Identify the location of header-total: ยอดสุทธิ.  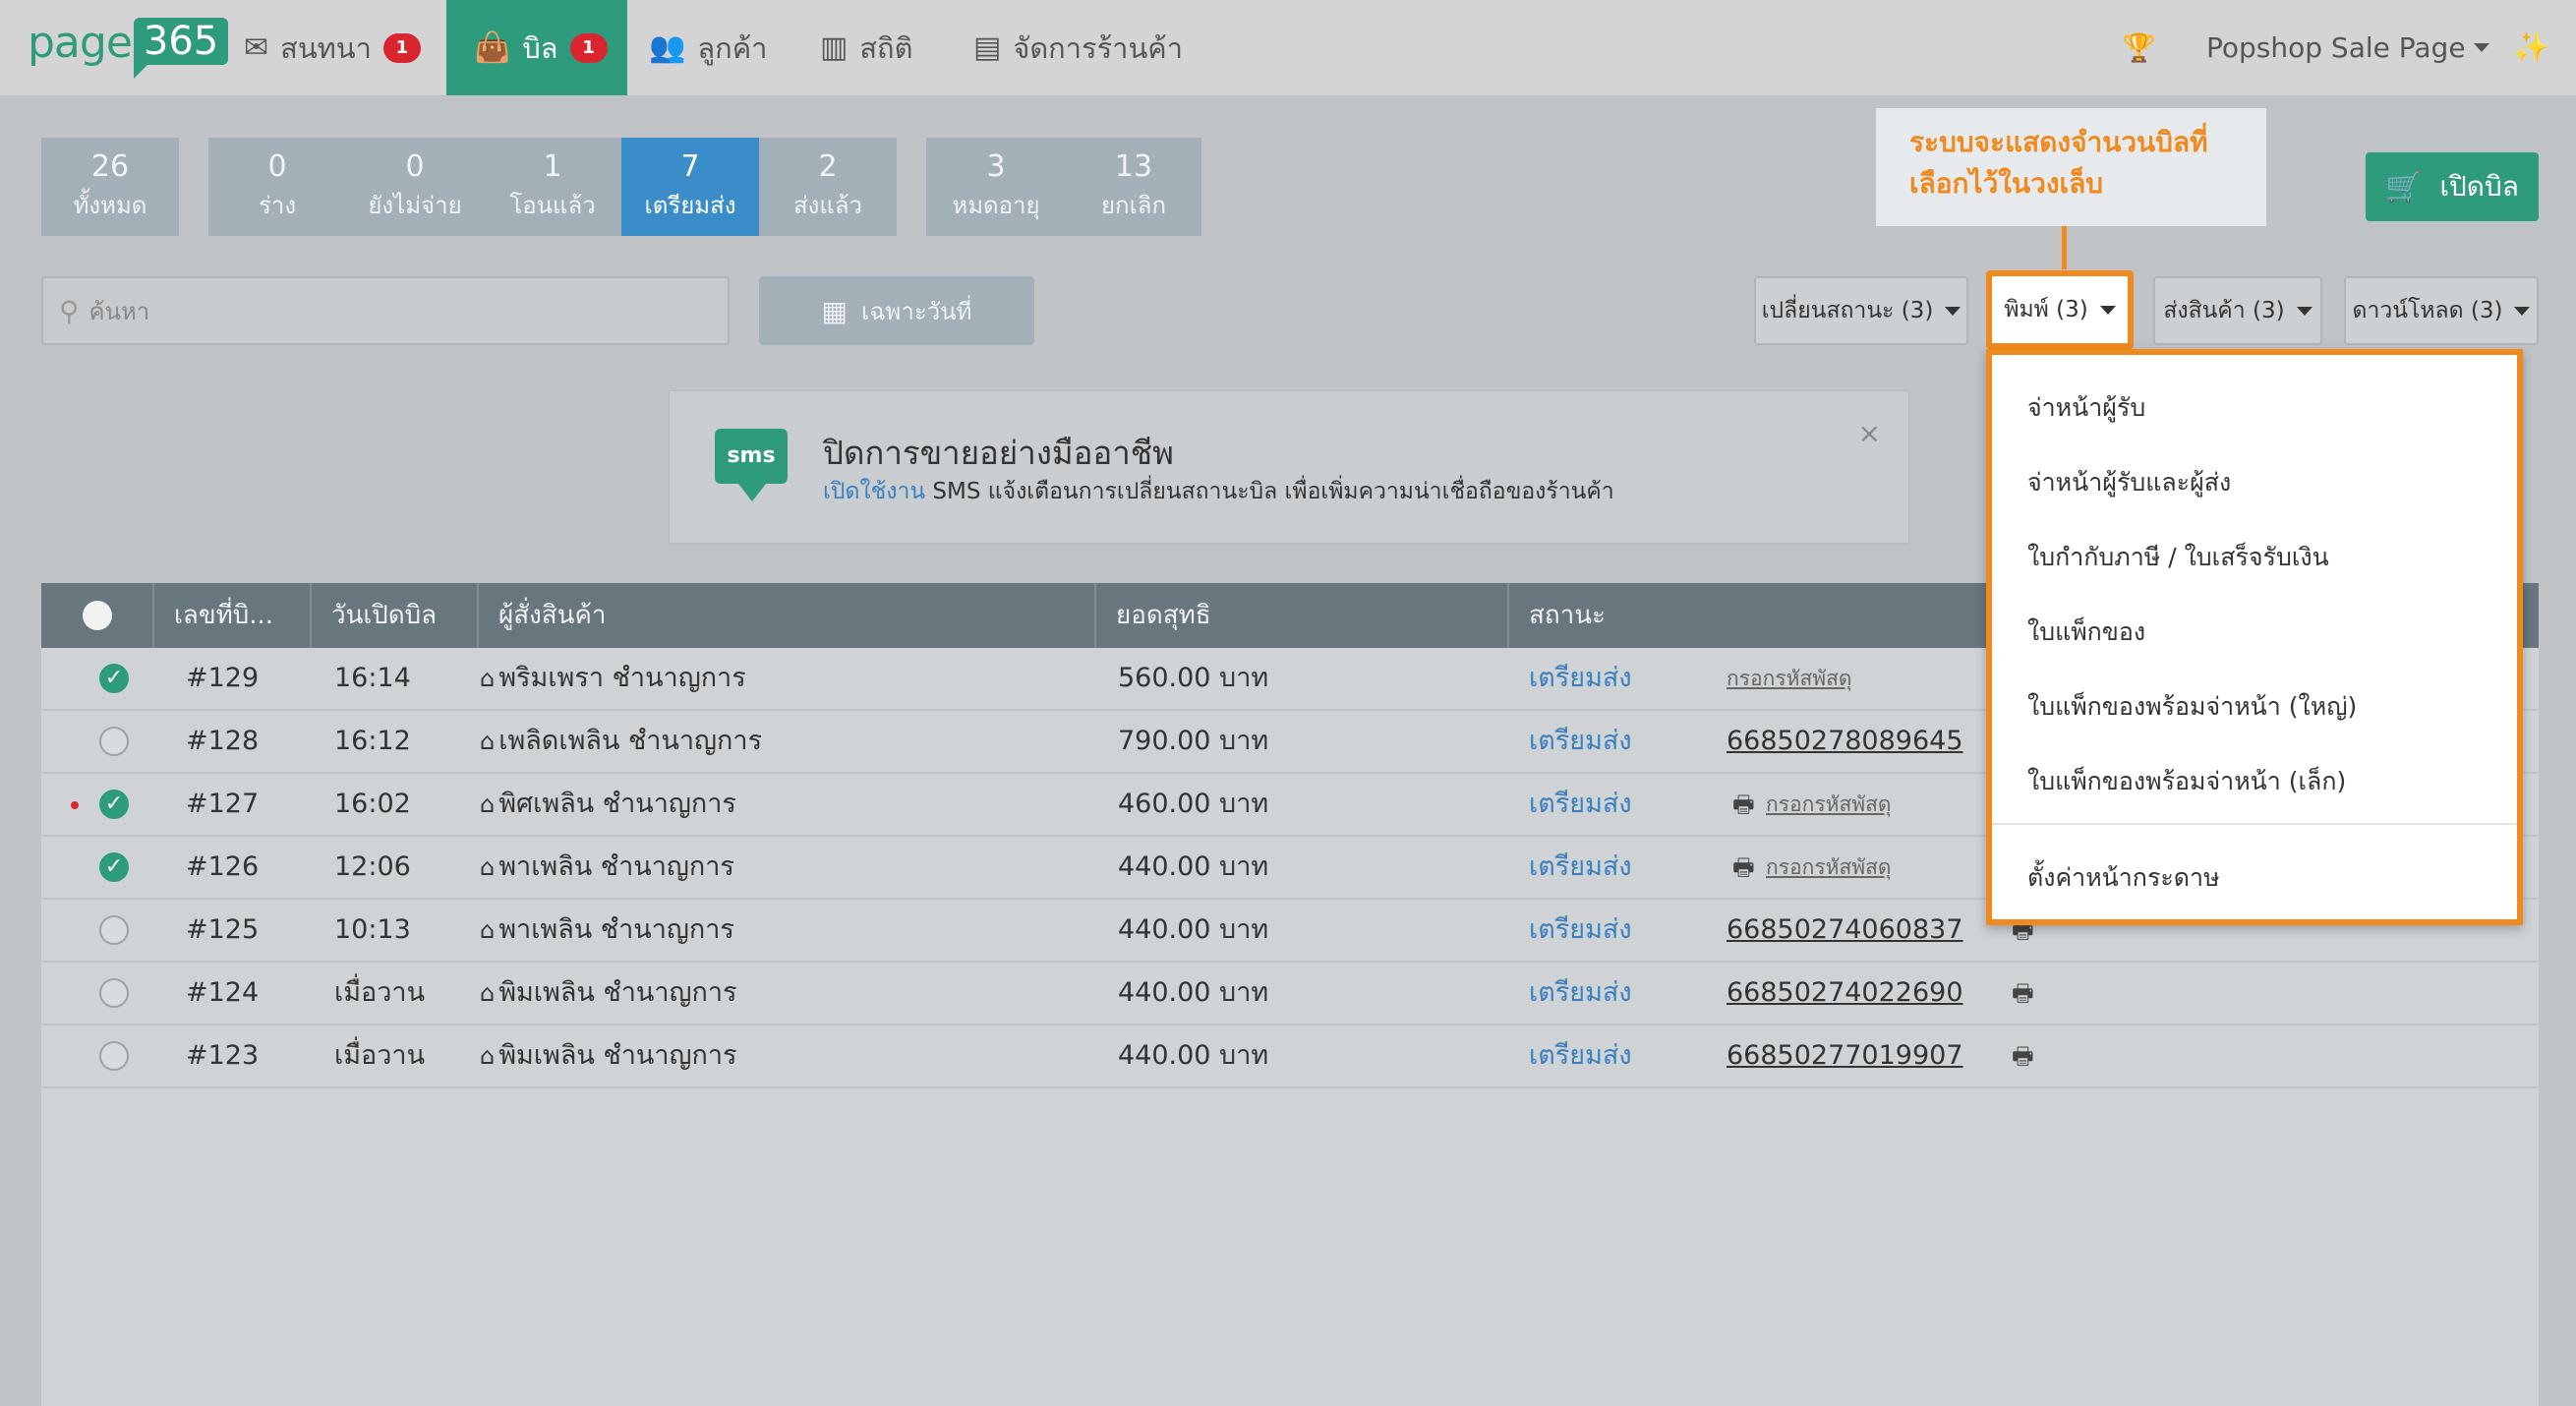
(1302, 615).